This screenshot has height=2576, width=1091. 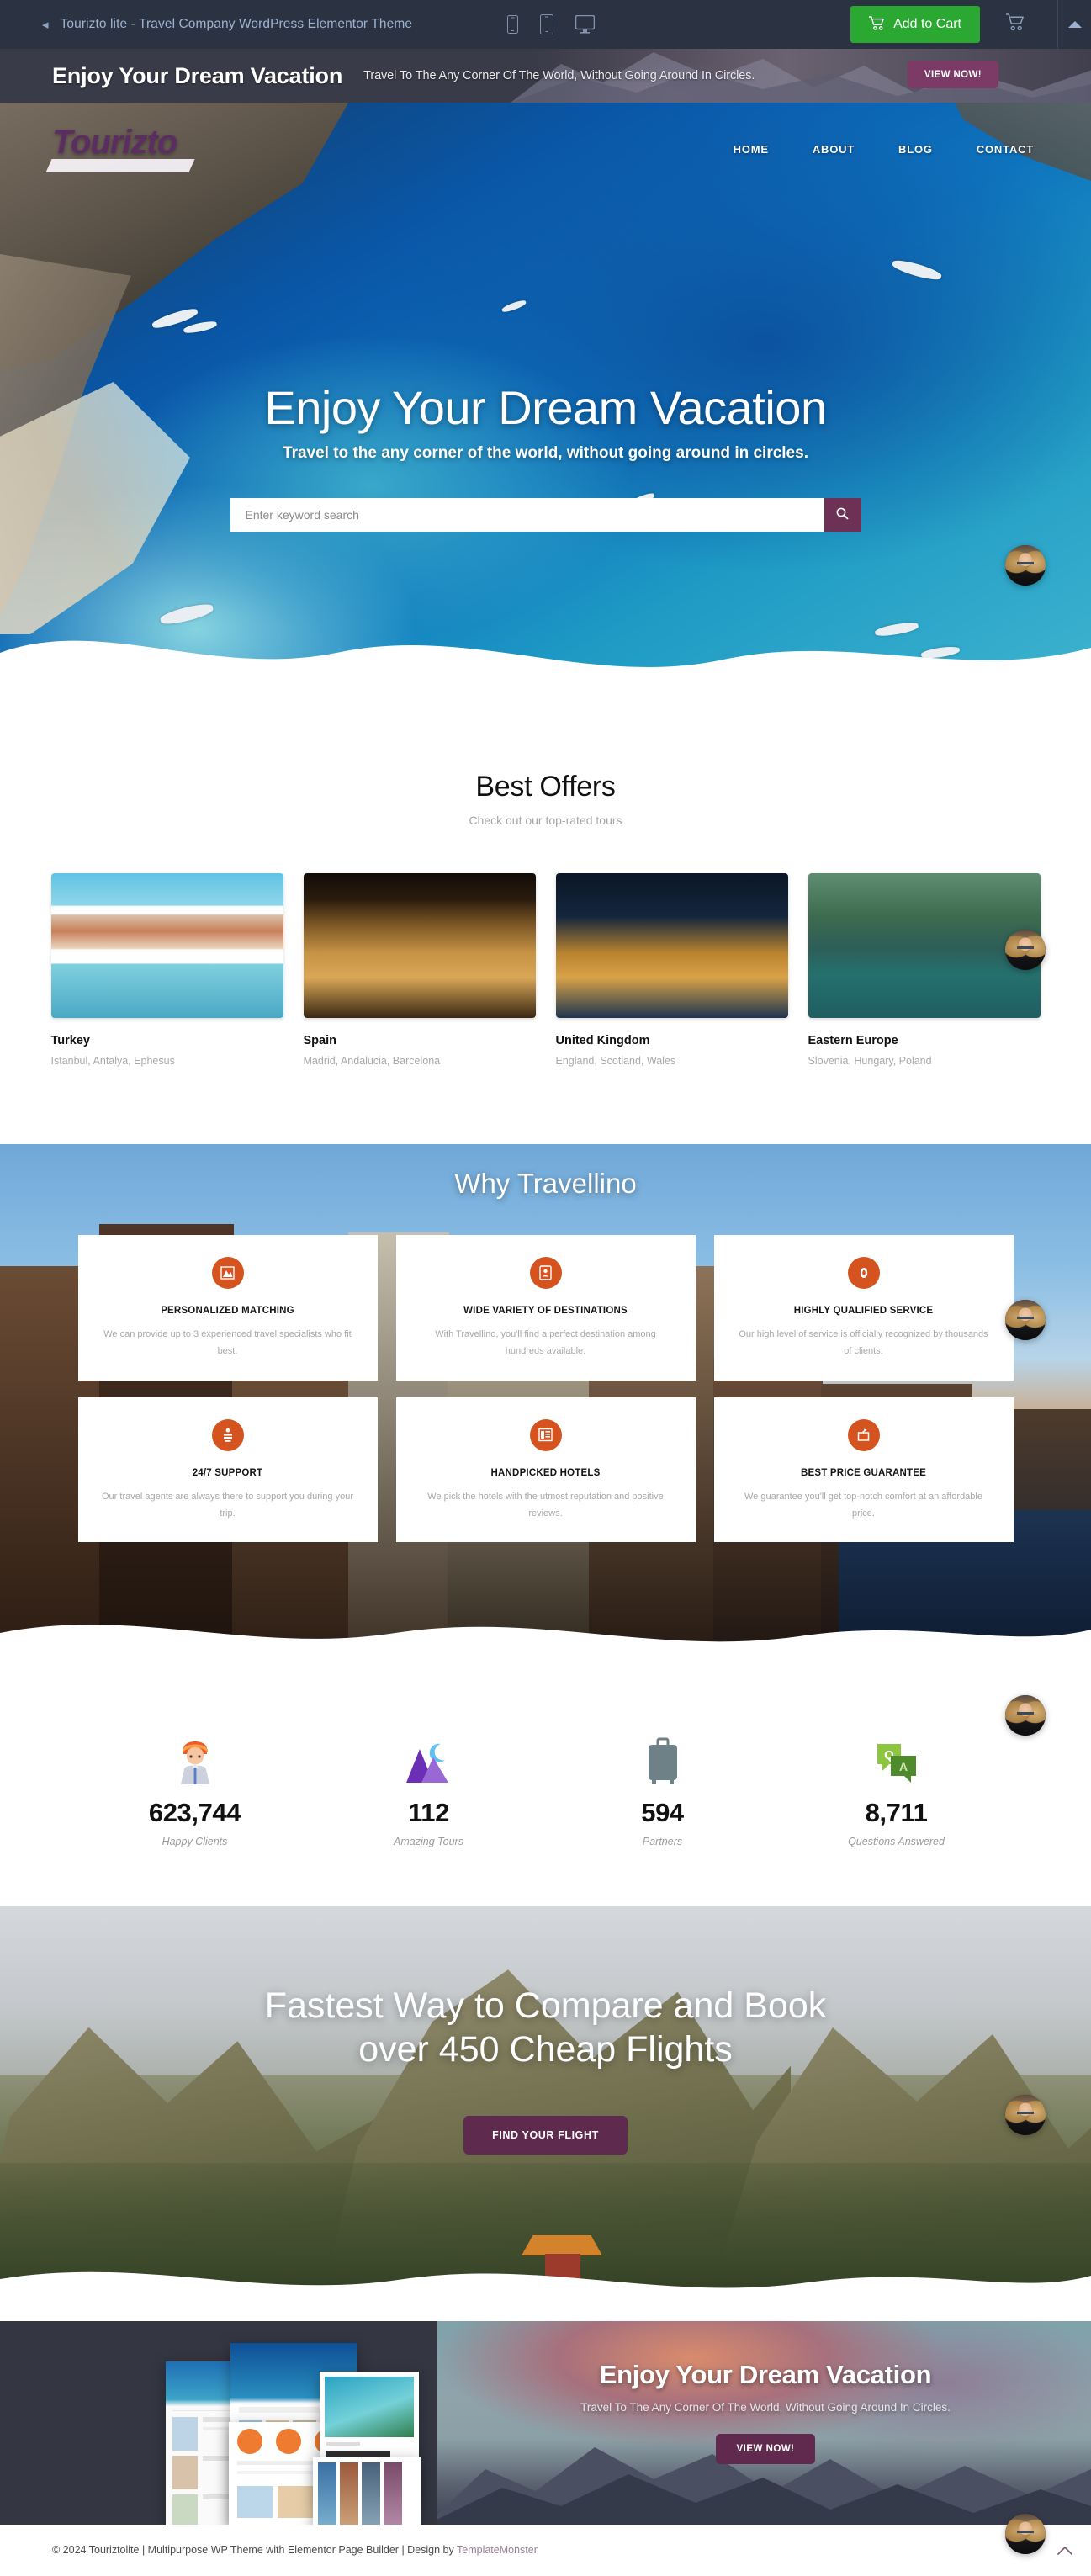 What do you see at coordinates (545, 671) in the screenshot?
I see `hero-bottom-wave` at bounding box center [545, 671].